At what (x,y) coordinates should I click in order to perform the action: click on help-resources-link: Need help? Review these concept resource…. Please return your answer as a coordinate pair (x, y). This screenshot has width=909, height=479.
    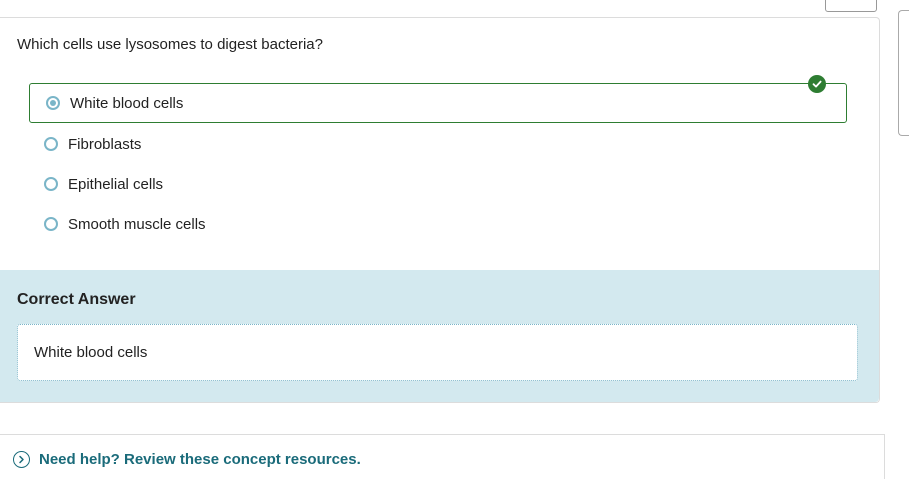
    Looking at the image, I should click on (187, 459).